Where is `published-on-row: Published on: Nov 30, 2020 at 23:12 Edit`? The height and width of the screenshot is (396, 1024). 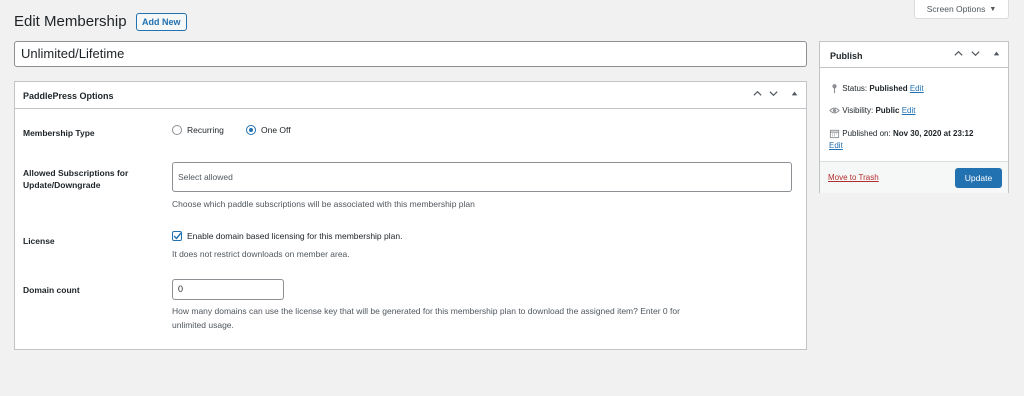 published-on-row: Published on: Nov 30, 2020 at 23:12 Edit is located at coordinates (916, 140).